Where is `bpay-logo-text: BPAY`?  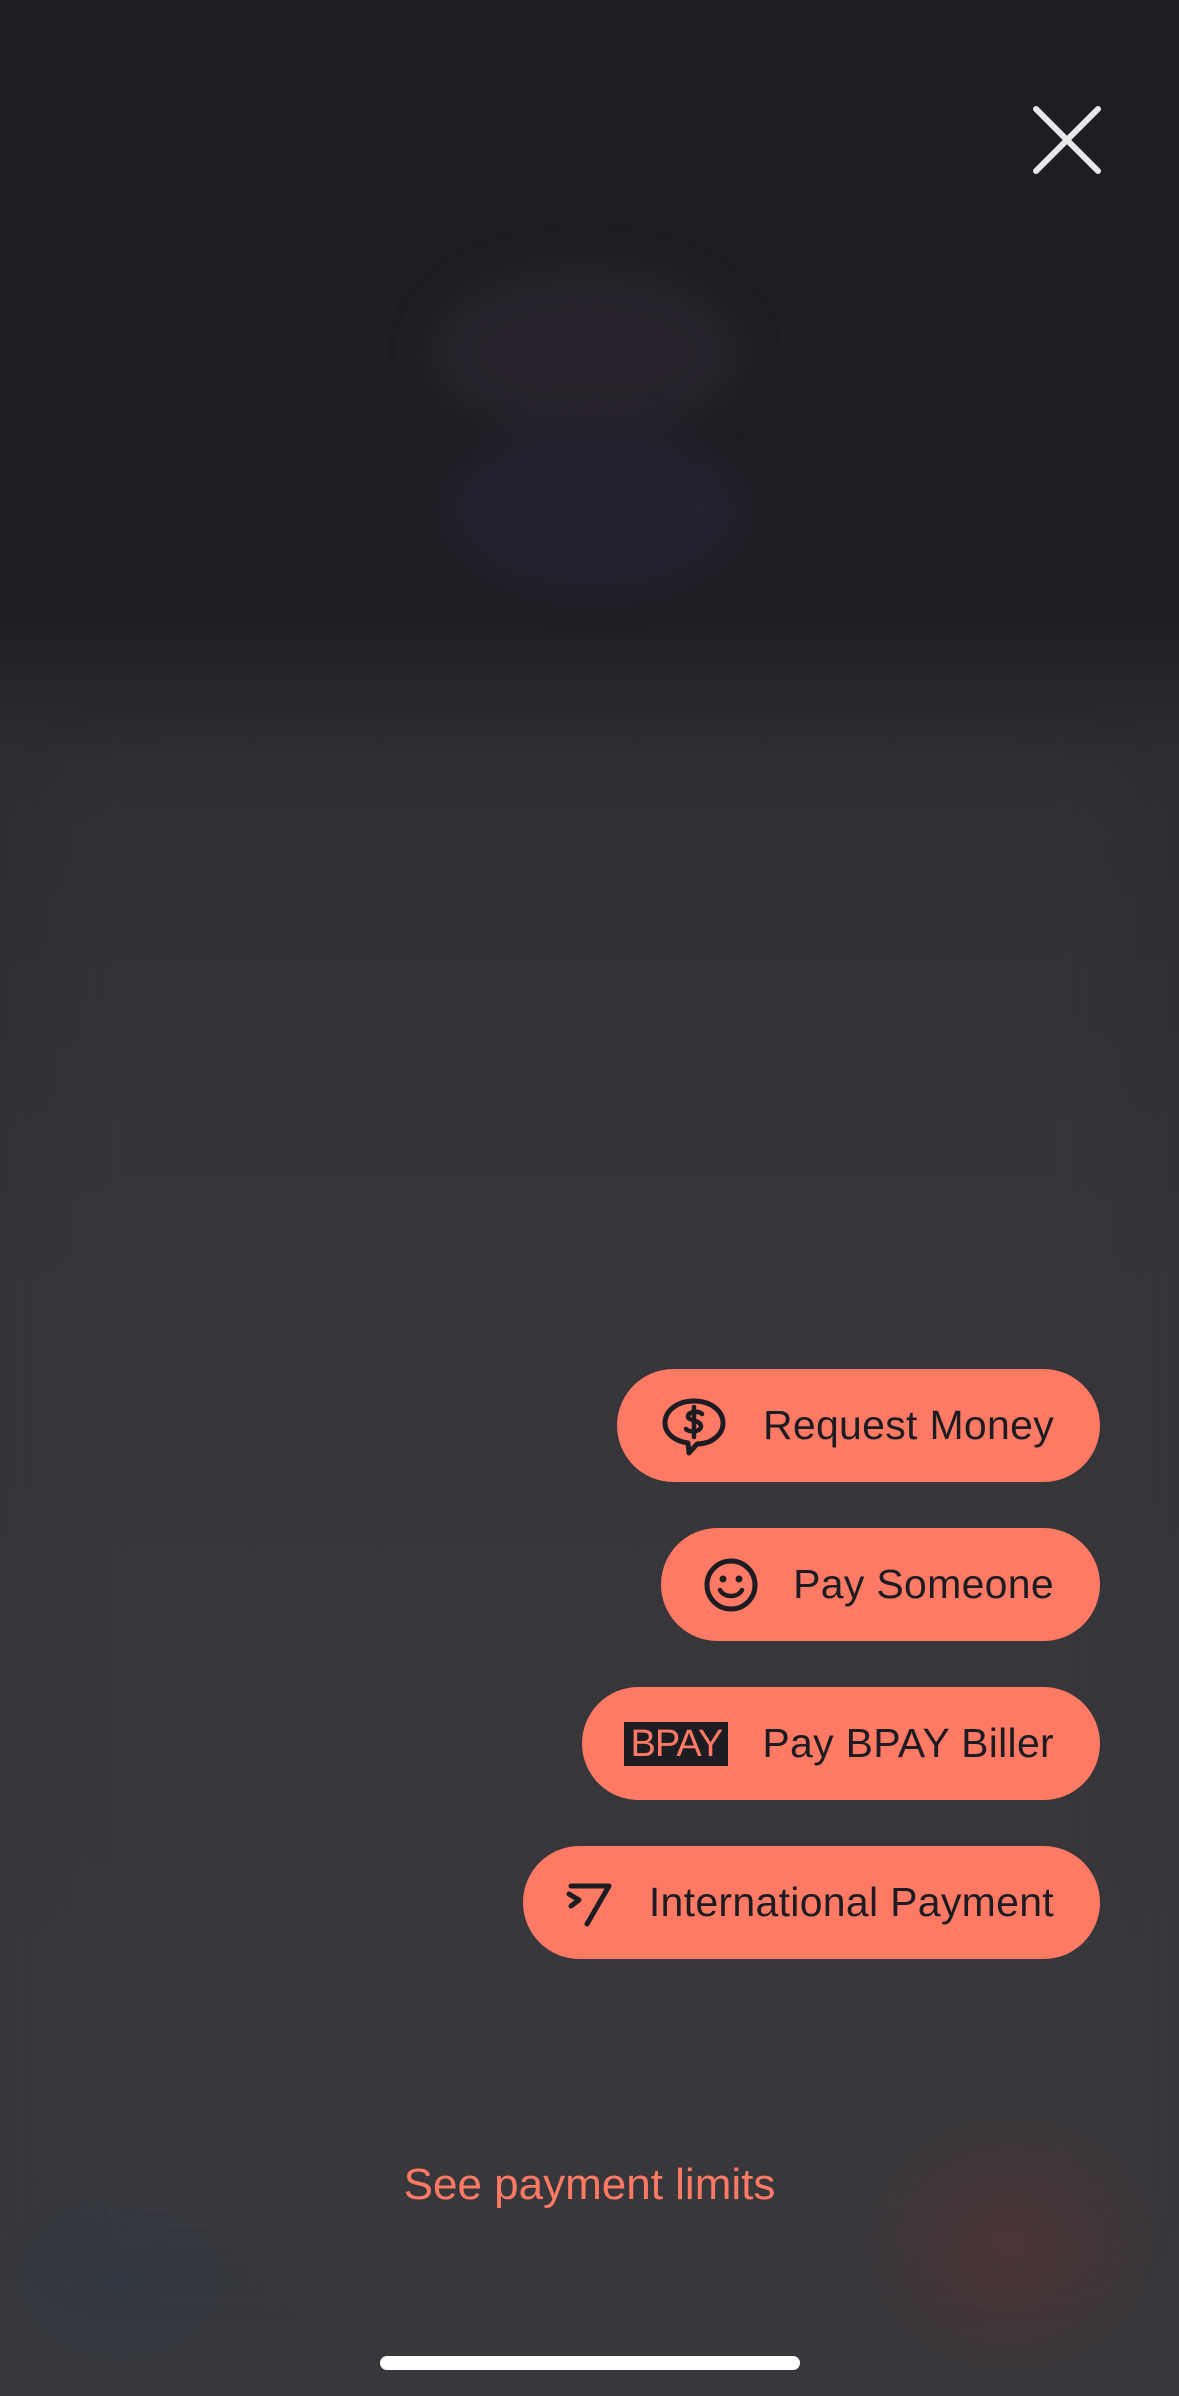 bpay-logo-text: BPAY is located at coordinates (676, 1743).